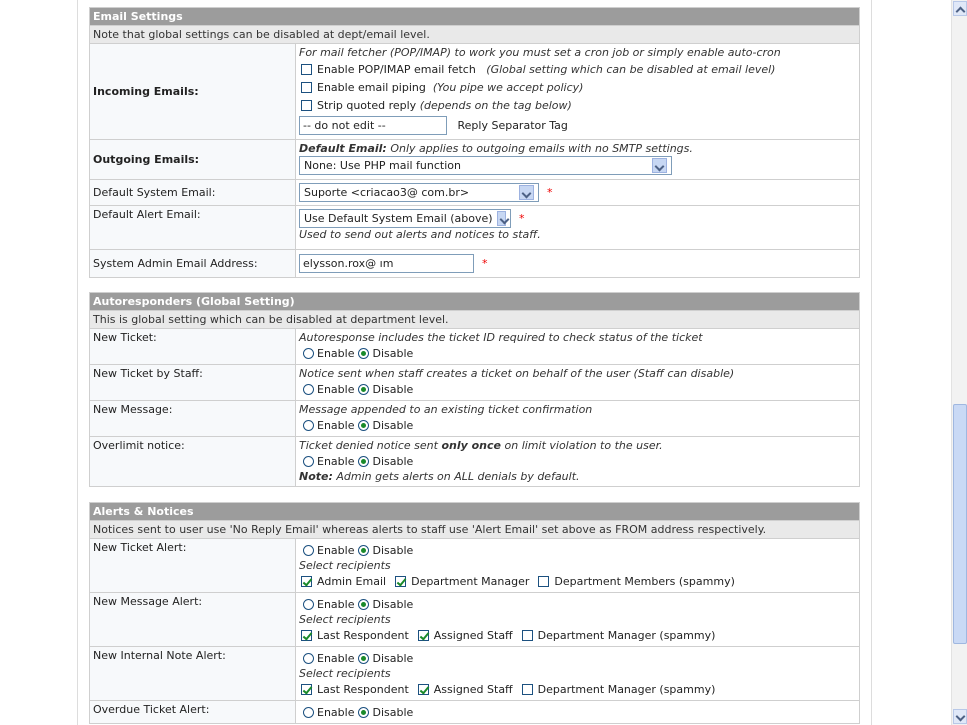 The image size is (967, 725). Describe the element at coordinates (386, 263) in the screenshot. I see `admin-email-input: elysson.rox@ ım` at that location.